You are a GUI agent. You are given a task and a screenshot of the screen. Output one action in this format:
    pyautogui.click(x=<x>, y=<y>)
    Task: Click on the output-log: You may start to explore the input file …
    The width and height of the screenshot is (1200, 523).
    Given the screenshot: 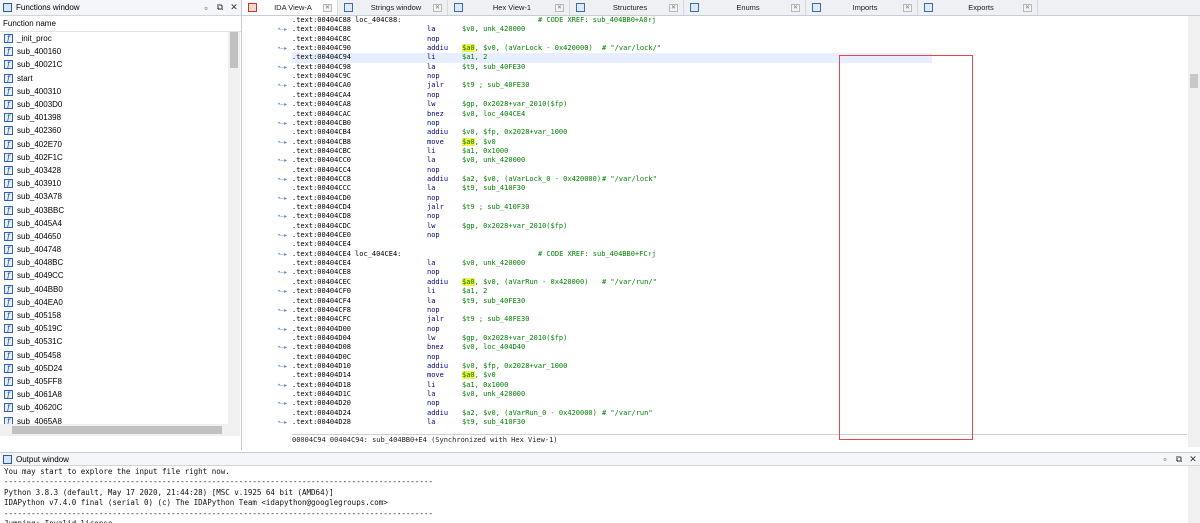 What is the action you would take?
    pyautogui.click(x=594, y=495)
    